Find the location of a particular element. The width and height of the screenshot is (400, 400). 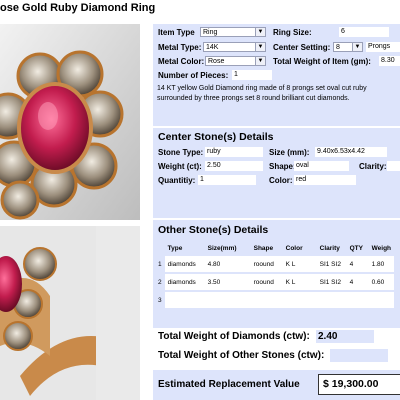

total-weight-item-field: 8.30 is located at coordinates (389, 61).